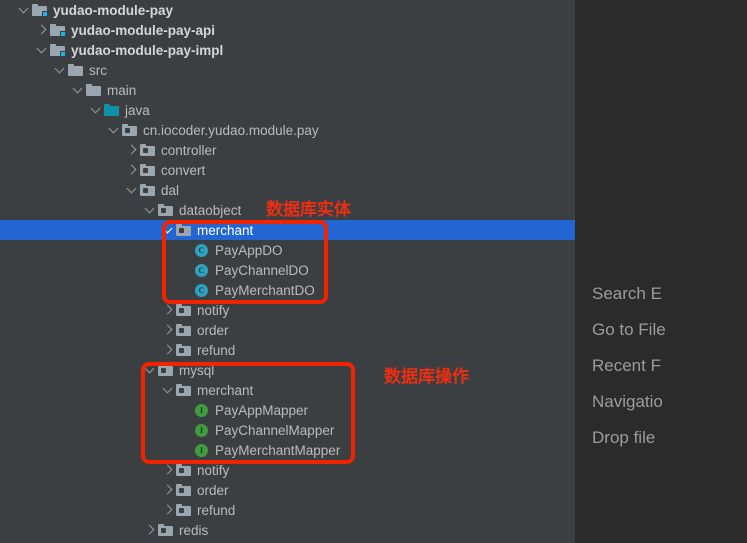  Describe the element at coordinates (629, 329) in the screenshot. I see `shortcut-hint: Go to File` at that location.